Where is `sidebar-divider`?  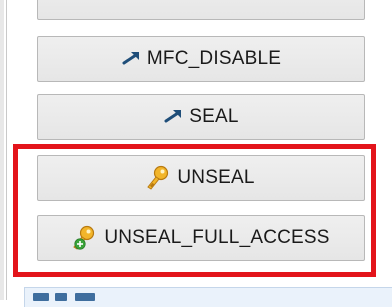 sidebar-divider is located at coordinates (2, 150).